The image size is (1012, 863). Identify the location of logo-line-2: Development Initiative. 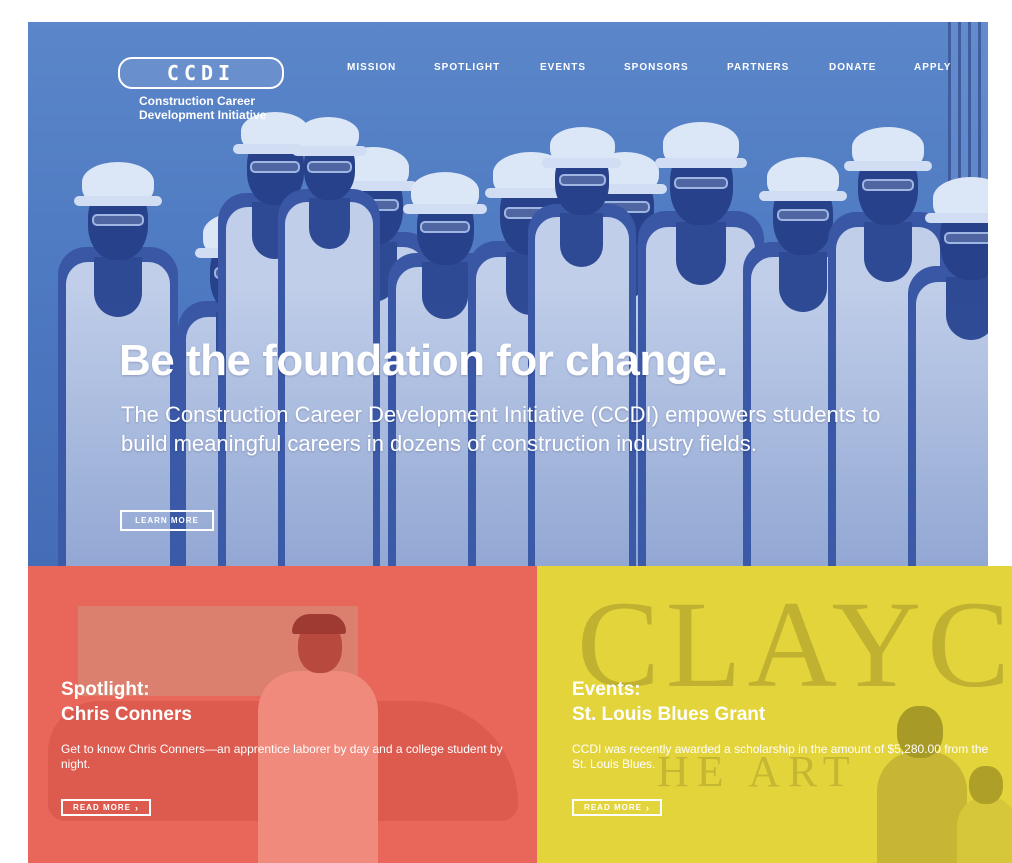
(203, 115).